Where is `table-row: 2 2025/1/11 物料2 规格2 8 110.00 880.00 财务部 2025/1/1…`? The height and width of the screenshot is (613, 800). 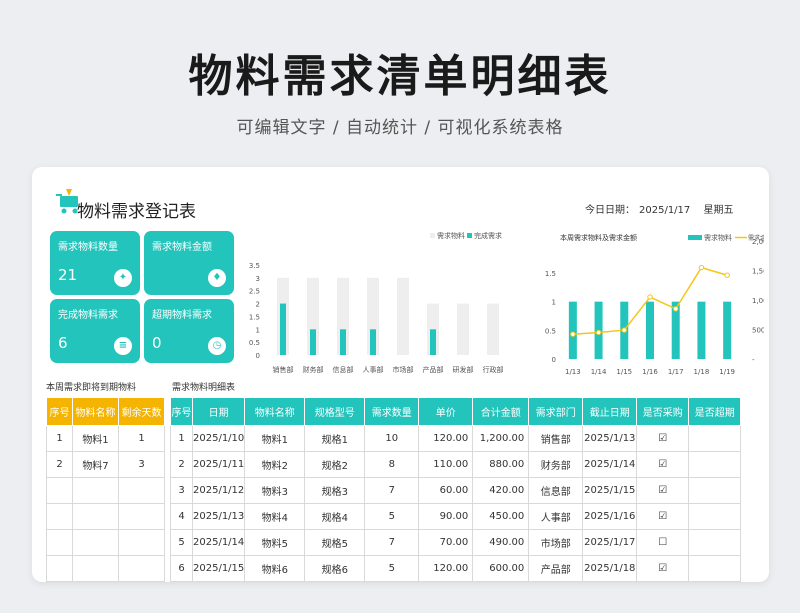
table-row: 2 2025/1/11 物料2 规格2 8 110.00 880.00 财务部 2025/1/1… is located at coordinates (456, 464).